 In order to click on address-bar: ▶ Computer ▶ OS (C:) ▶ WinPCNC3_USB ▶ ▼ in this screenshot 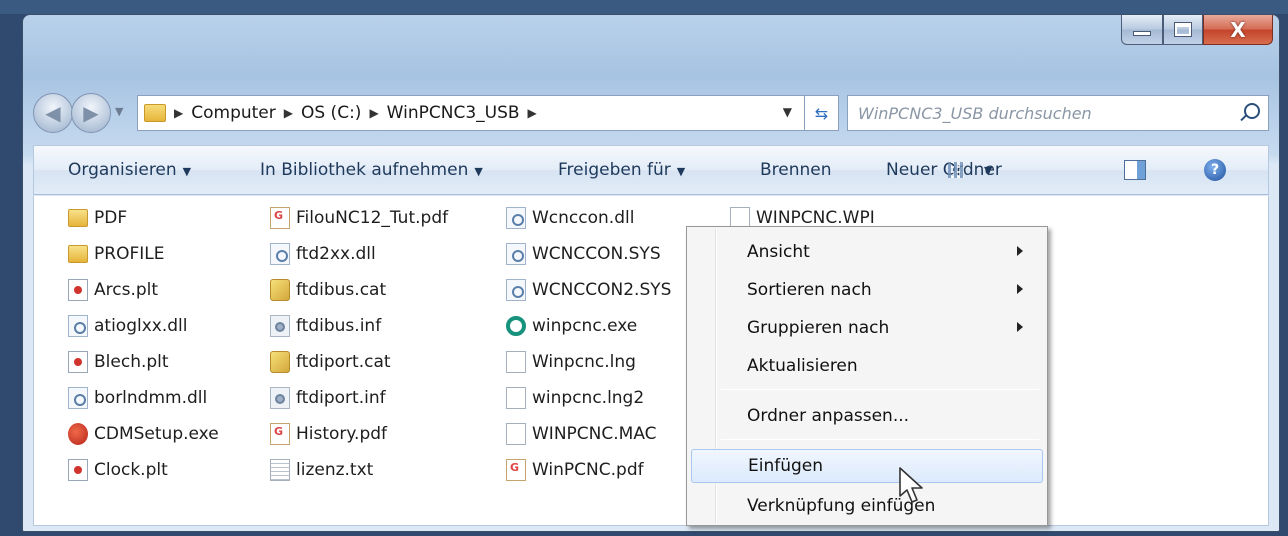, I will do `click(471, 113)`.